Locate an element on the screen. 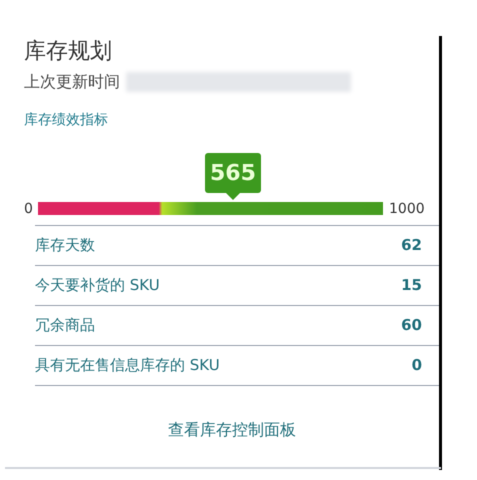  metric-label: 今天要补货的 SKU is located at coordinates (97, 285).